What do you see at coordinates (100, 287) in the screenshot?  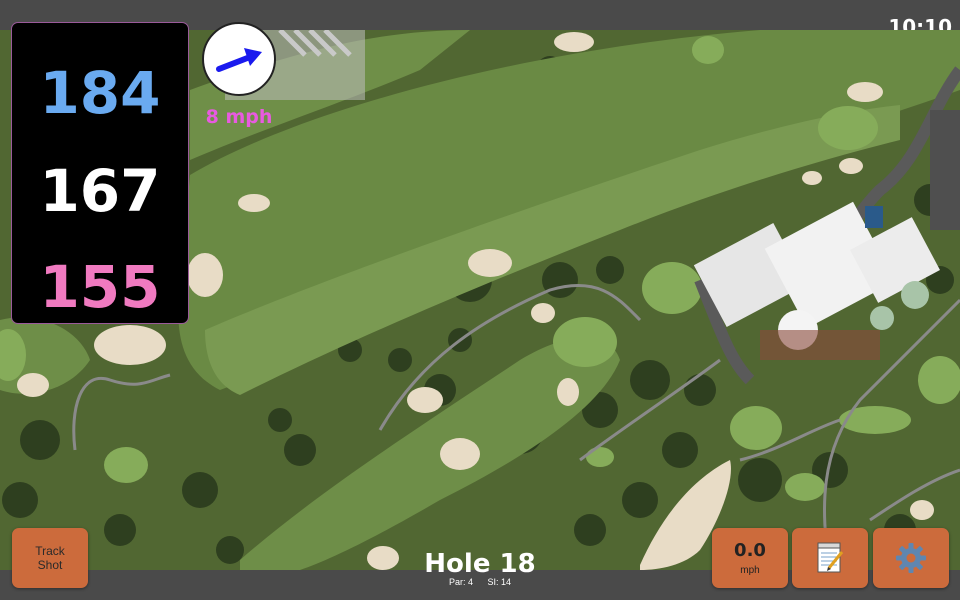 I see `front-distance: 155` at bounding box center [100, 287].